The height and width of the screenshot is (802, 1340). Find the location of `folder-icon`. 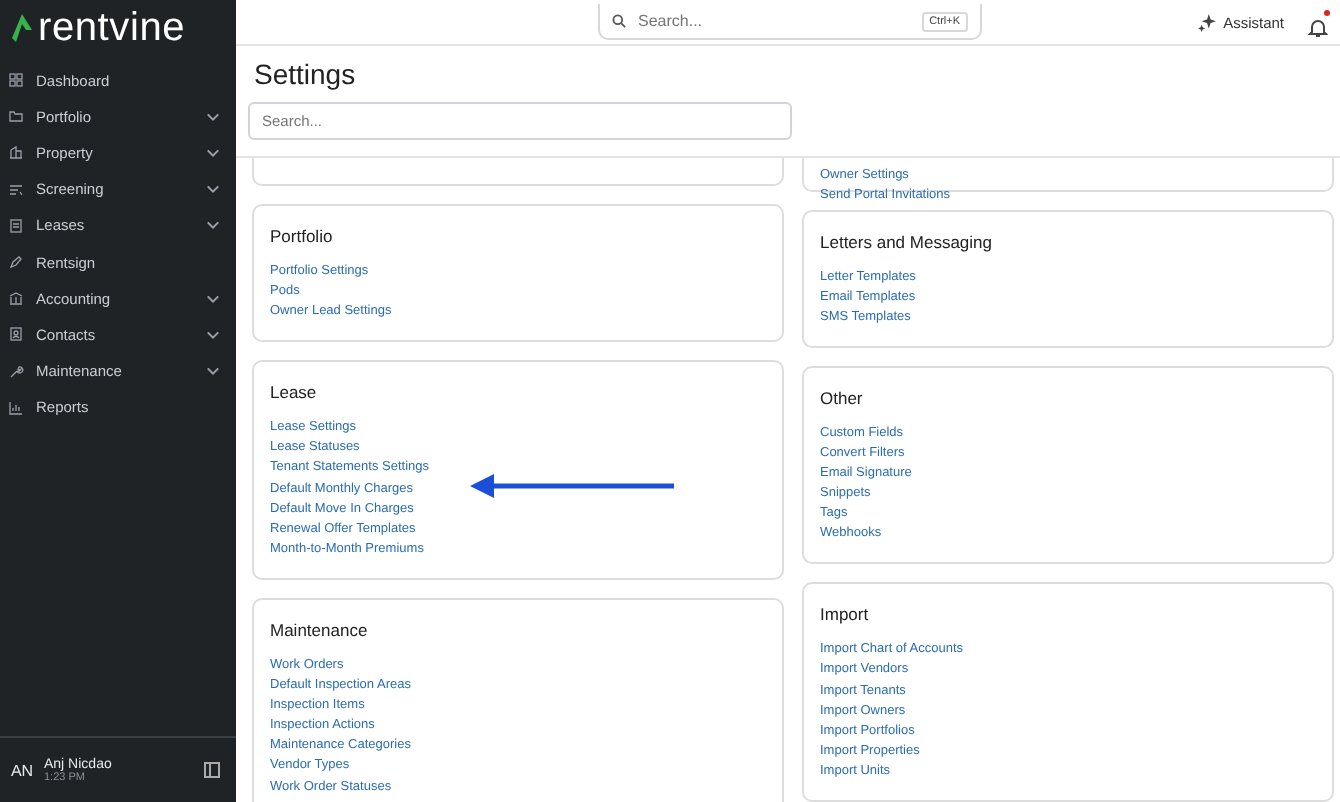

folder-icon is located at coordinates (16, 116).